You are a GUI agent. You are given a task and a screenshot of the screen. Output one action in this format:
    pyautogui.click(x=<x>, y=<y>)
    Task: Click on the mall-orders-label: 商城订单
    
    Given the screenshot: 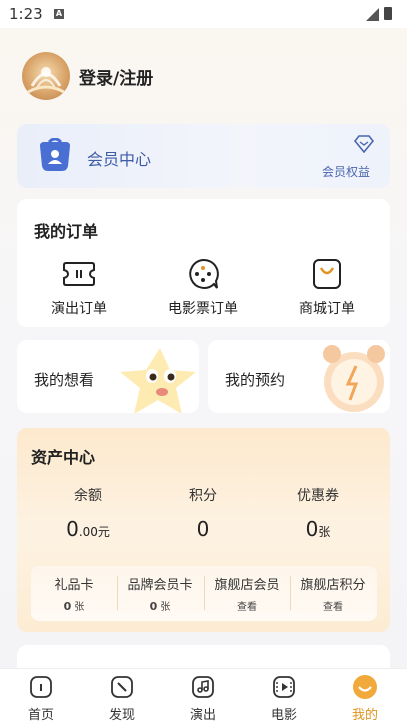 What is the action you would take?
    pyautogui.click(x=327, y=309)
    